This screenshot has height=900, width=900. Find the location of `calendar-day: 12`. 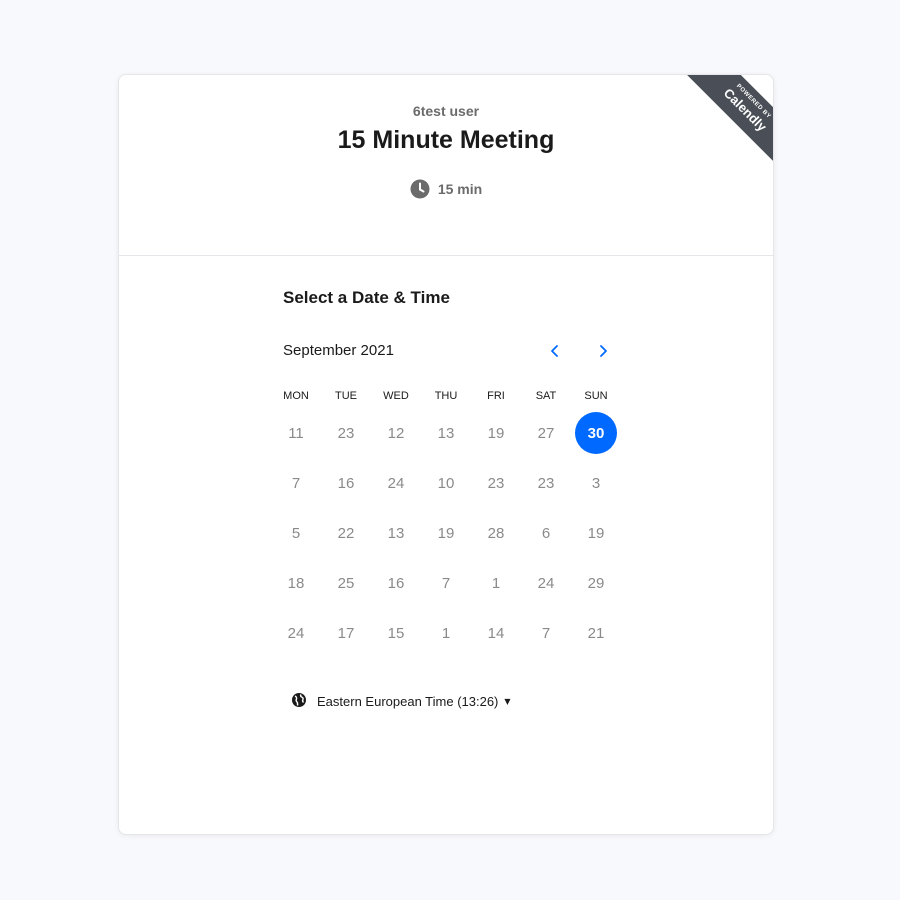

calendar-day: 12 is located at coordinates (396, 433).